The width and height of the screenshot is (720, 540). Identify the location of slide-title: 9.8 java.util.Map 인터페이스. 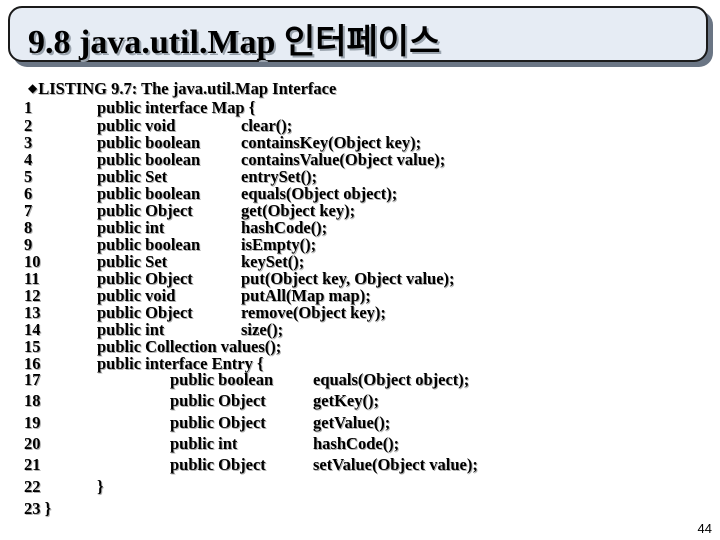
(234, 42).